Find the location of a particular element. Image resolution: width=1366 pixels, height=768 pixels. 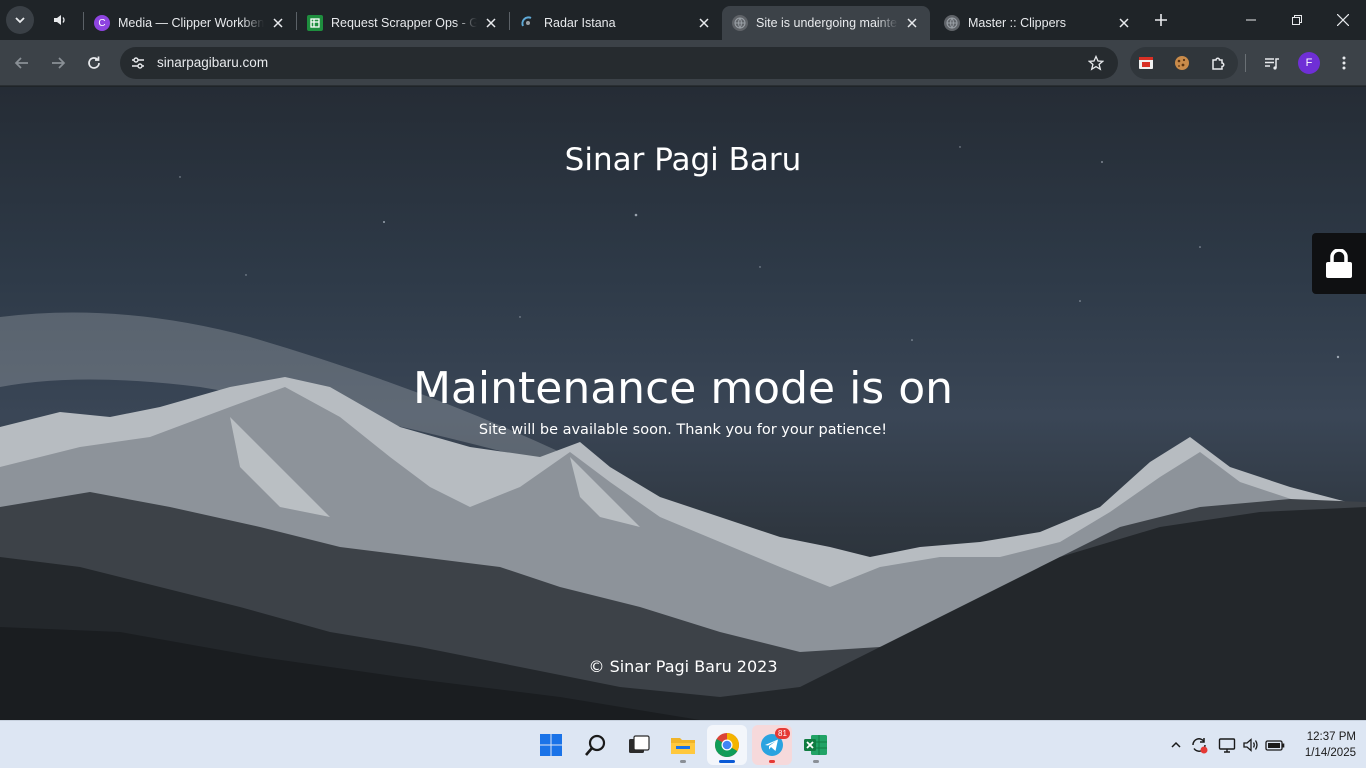

lock-icon is located at coordinates (1339, 263).